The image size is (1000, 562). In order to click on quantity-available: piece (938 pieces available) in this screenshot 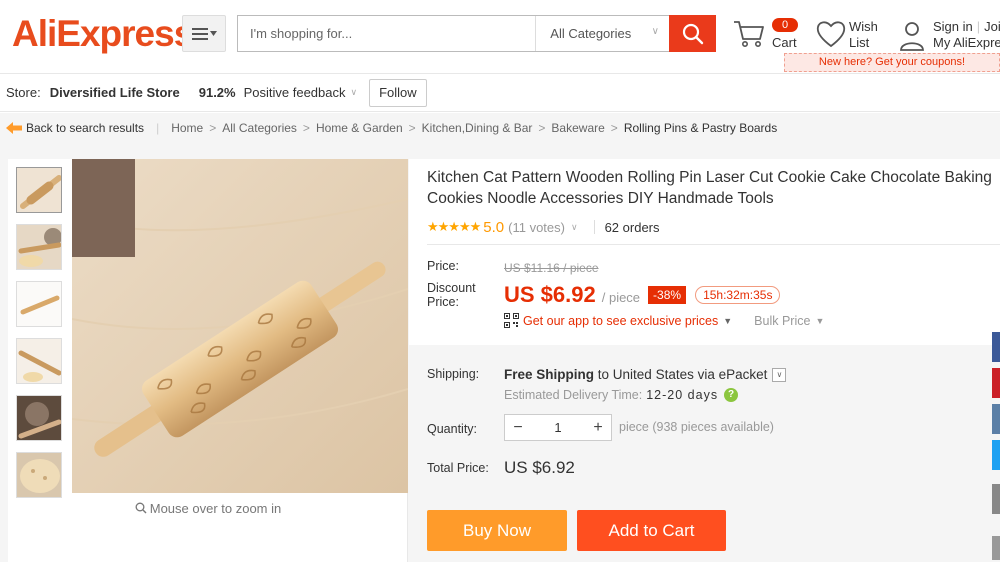, I will do `click(696, 427)`.